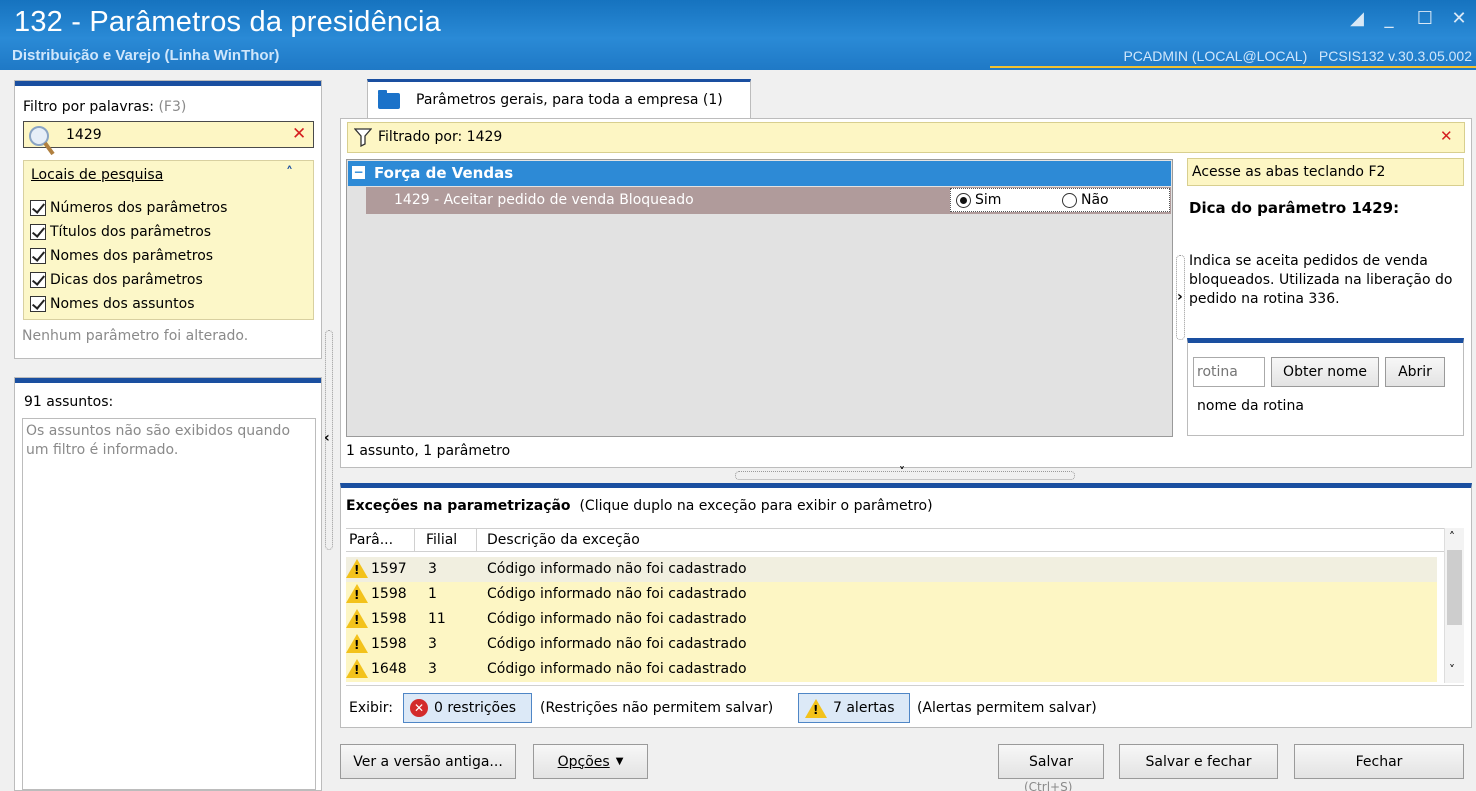 The height and width of the screenshot is (791, 1476). What do you see at coordinates (1085, 200) in the screenshot?
I see `option-no: Não` at bounding box center [1085, 200].